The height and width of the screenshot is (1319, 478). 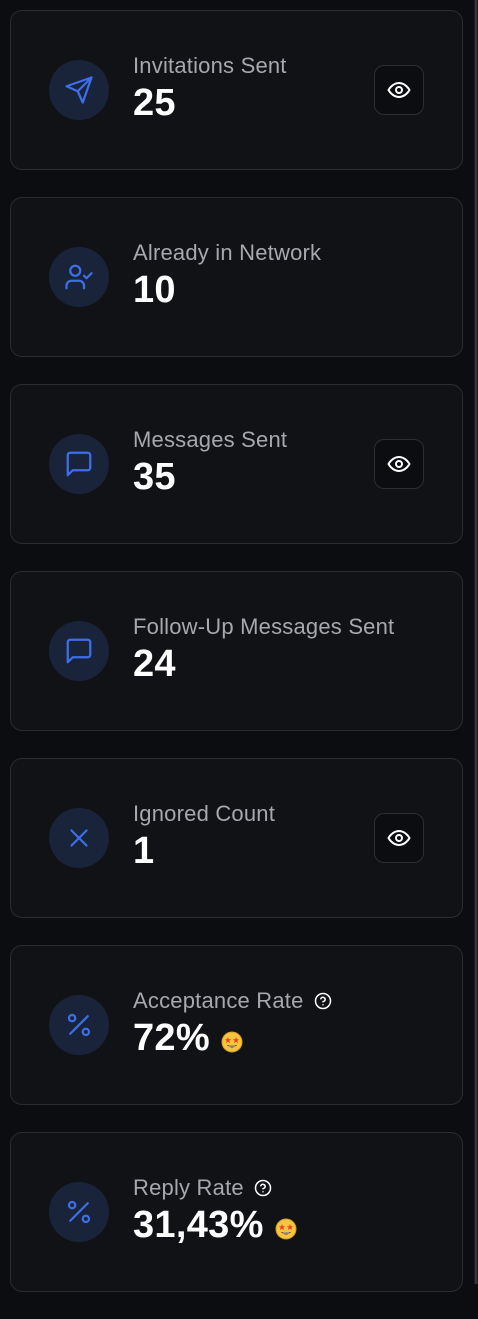 I want to click on stat-value: 1, so click(x=144, y=851).